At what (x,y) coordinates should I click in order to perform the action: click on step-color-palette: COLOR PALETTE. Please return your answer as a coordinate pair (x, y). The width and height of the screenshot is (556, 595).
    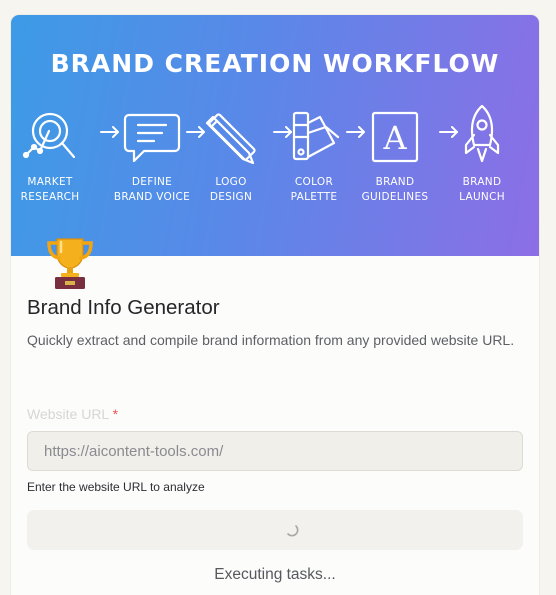
    Looking at the image, I should click on (314, 157).